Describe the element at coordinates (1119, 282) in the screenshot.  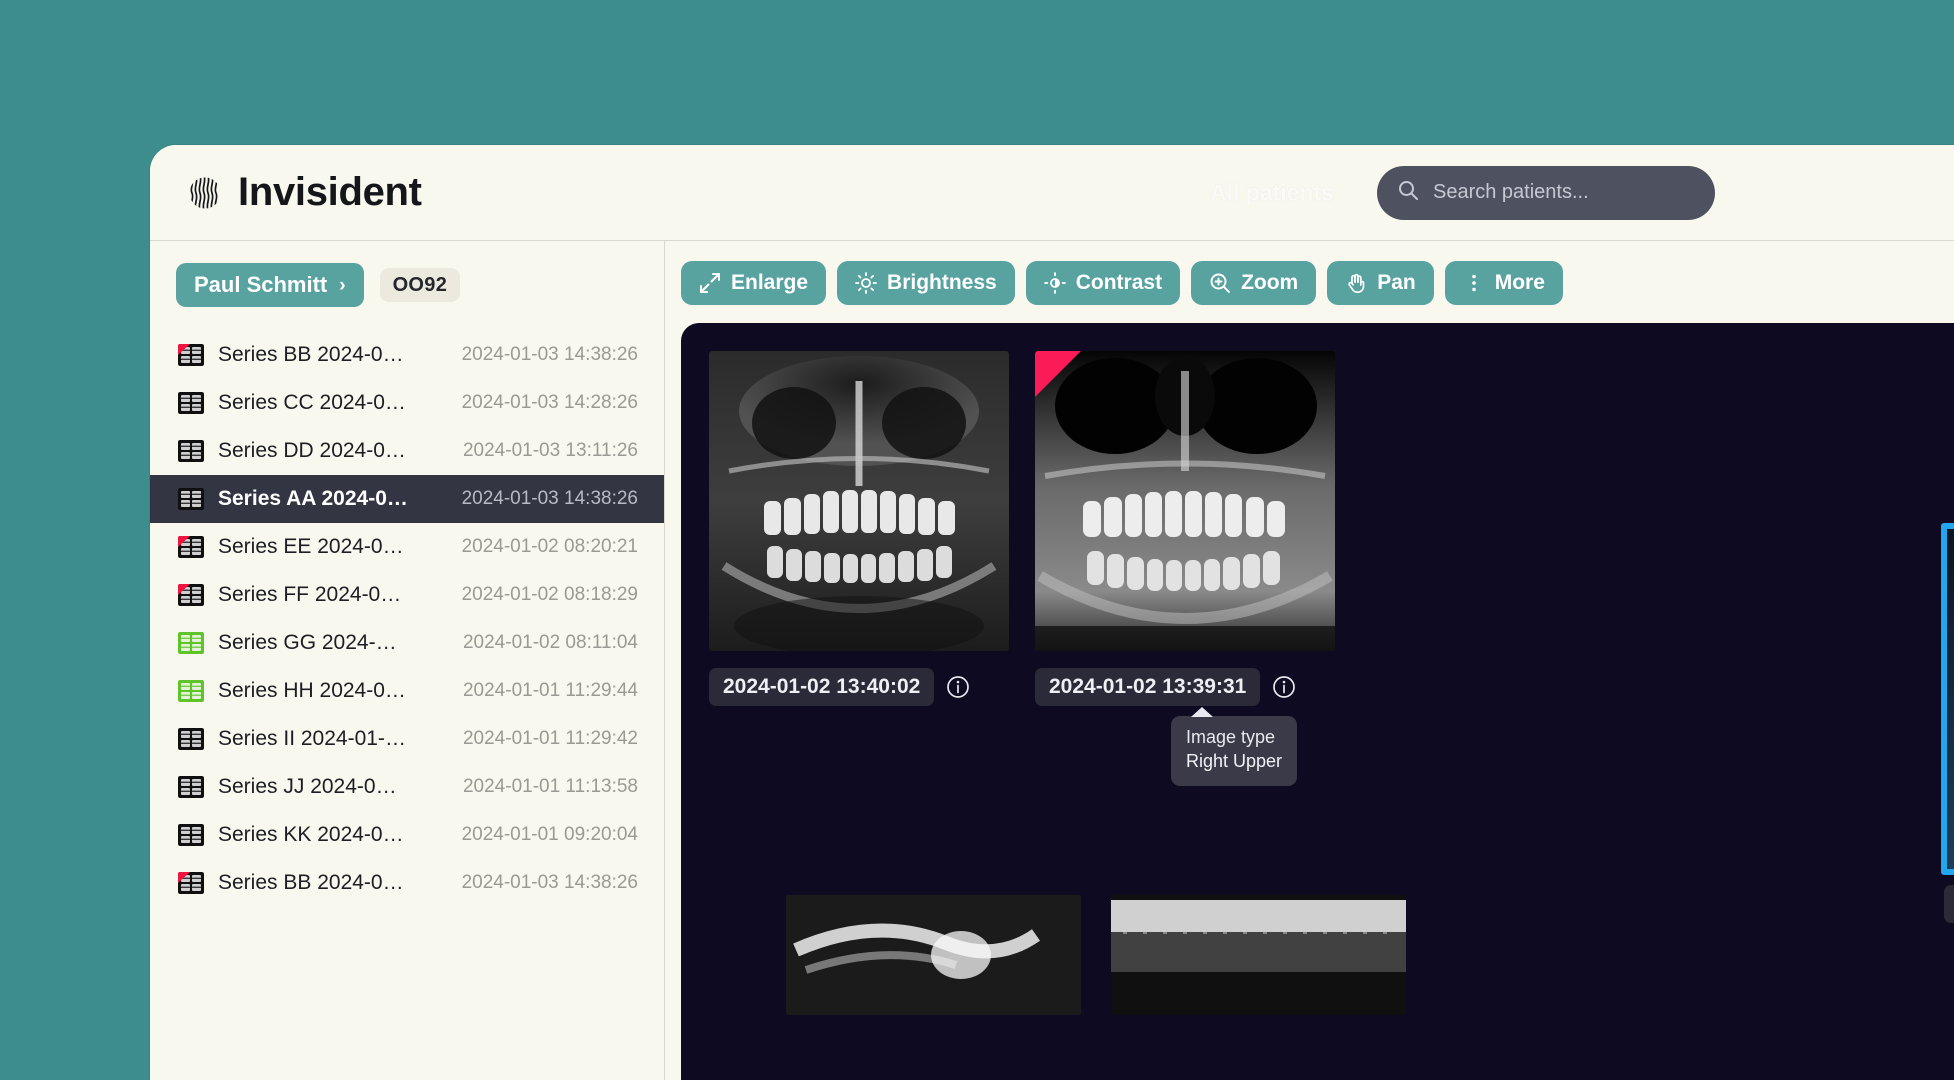
I see `toolbar-button-label: Contrast` at that location.